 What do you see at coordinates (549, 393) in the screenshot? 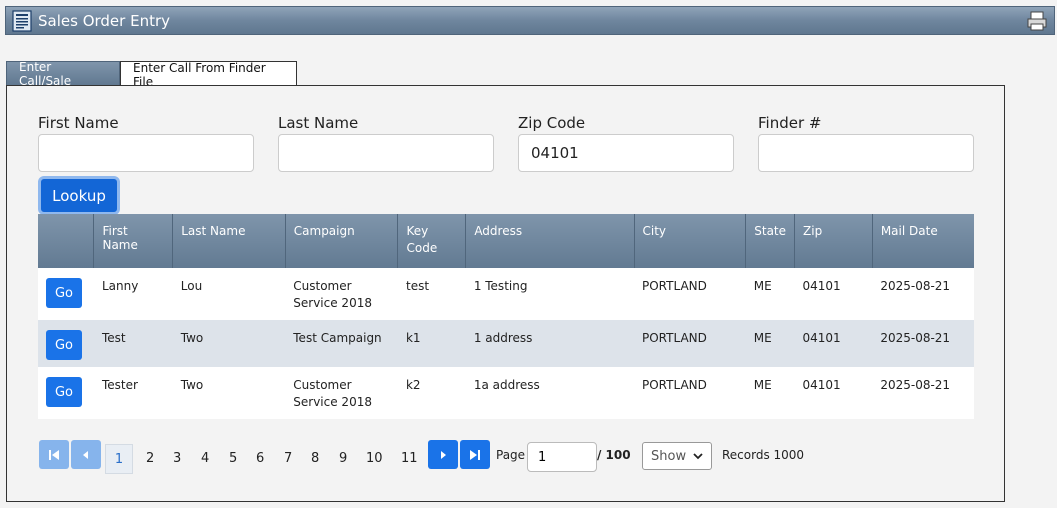
I see `cell-address: 1a address` at bounding box center [549, 393].